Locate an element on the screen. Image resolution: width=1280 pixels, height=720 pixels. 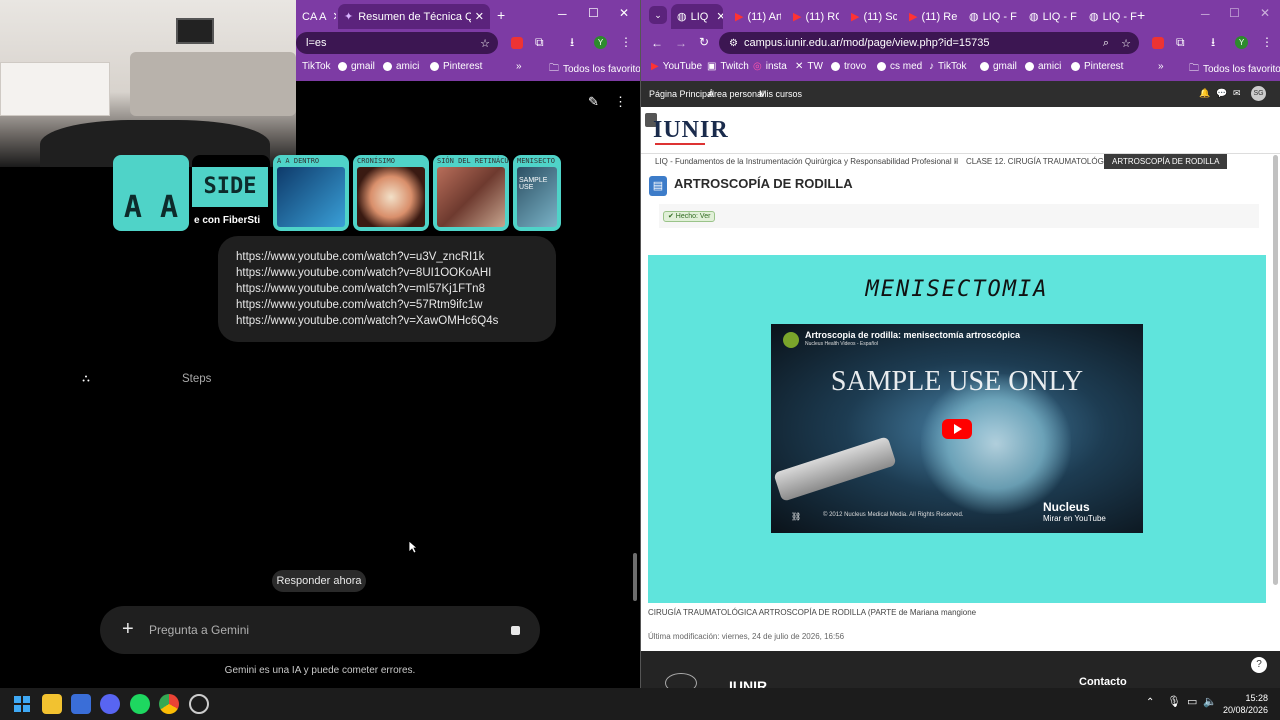
nav-dashboard: Área personal is located at coordinates (736, 94).